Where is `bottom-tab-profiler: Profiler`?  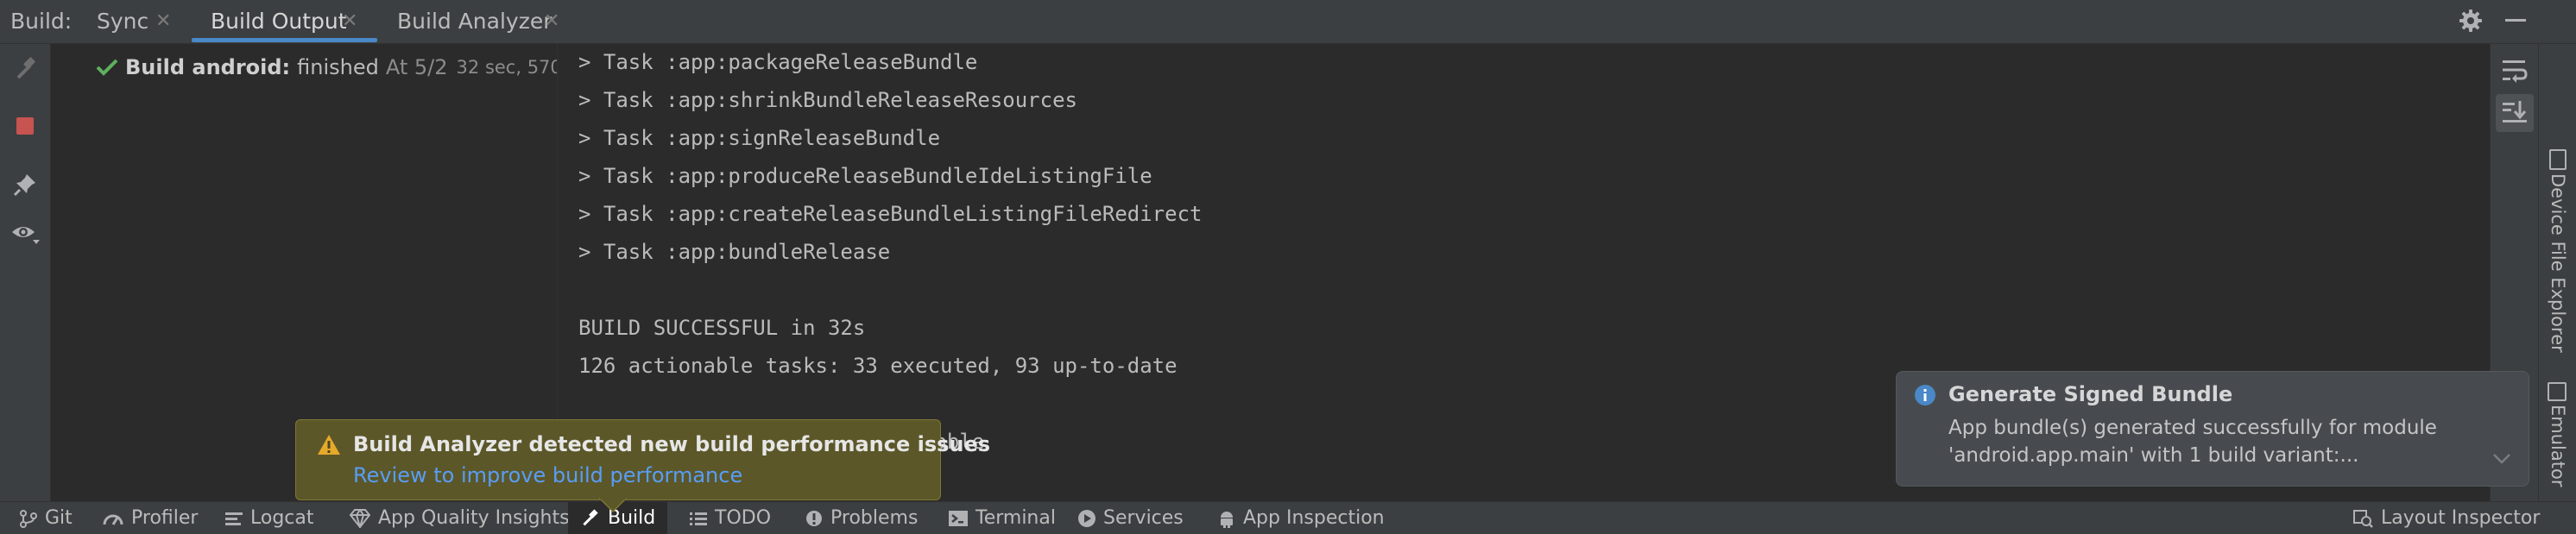 bottom-tab-profiler: Profiler is located at coordinates (150, 518).